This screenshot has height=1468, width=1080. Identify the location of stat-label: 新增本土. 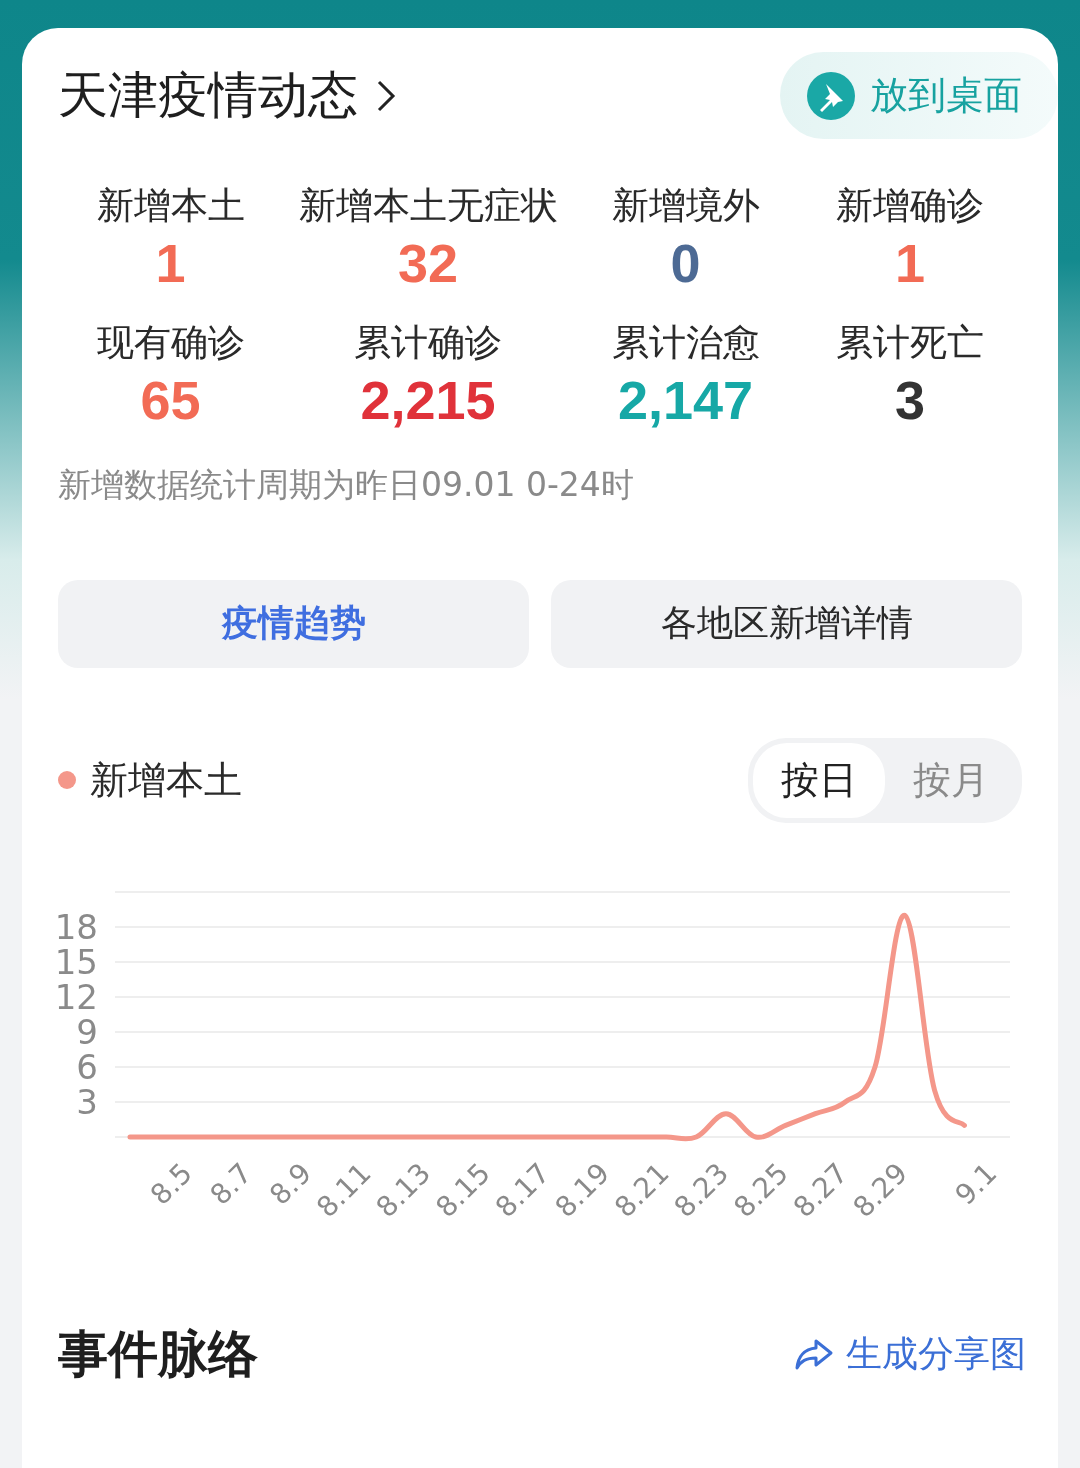
(170, 206).